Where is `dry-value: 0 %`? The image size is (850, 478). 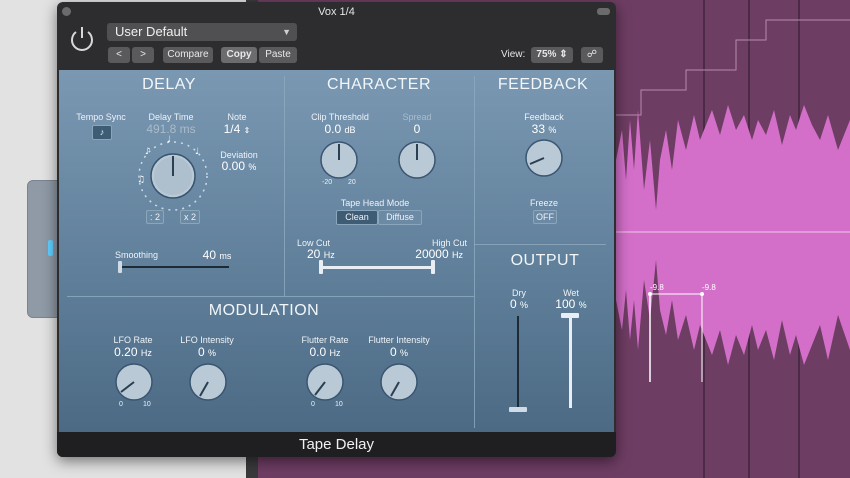
dry-value: 0 % is located at coordinates (519, 304).